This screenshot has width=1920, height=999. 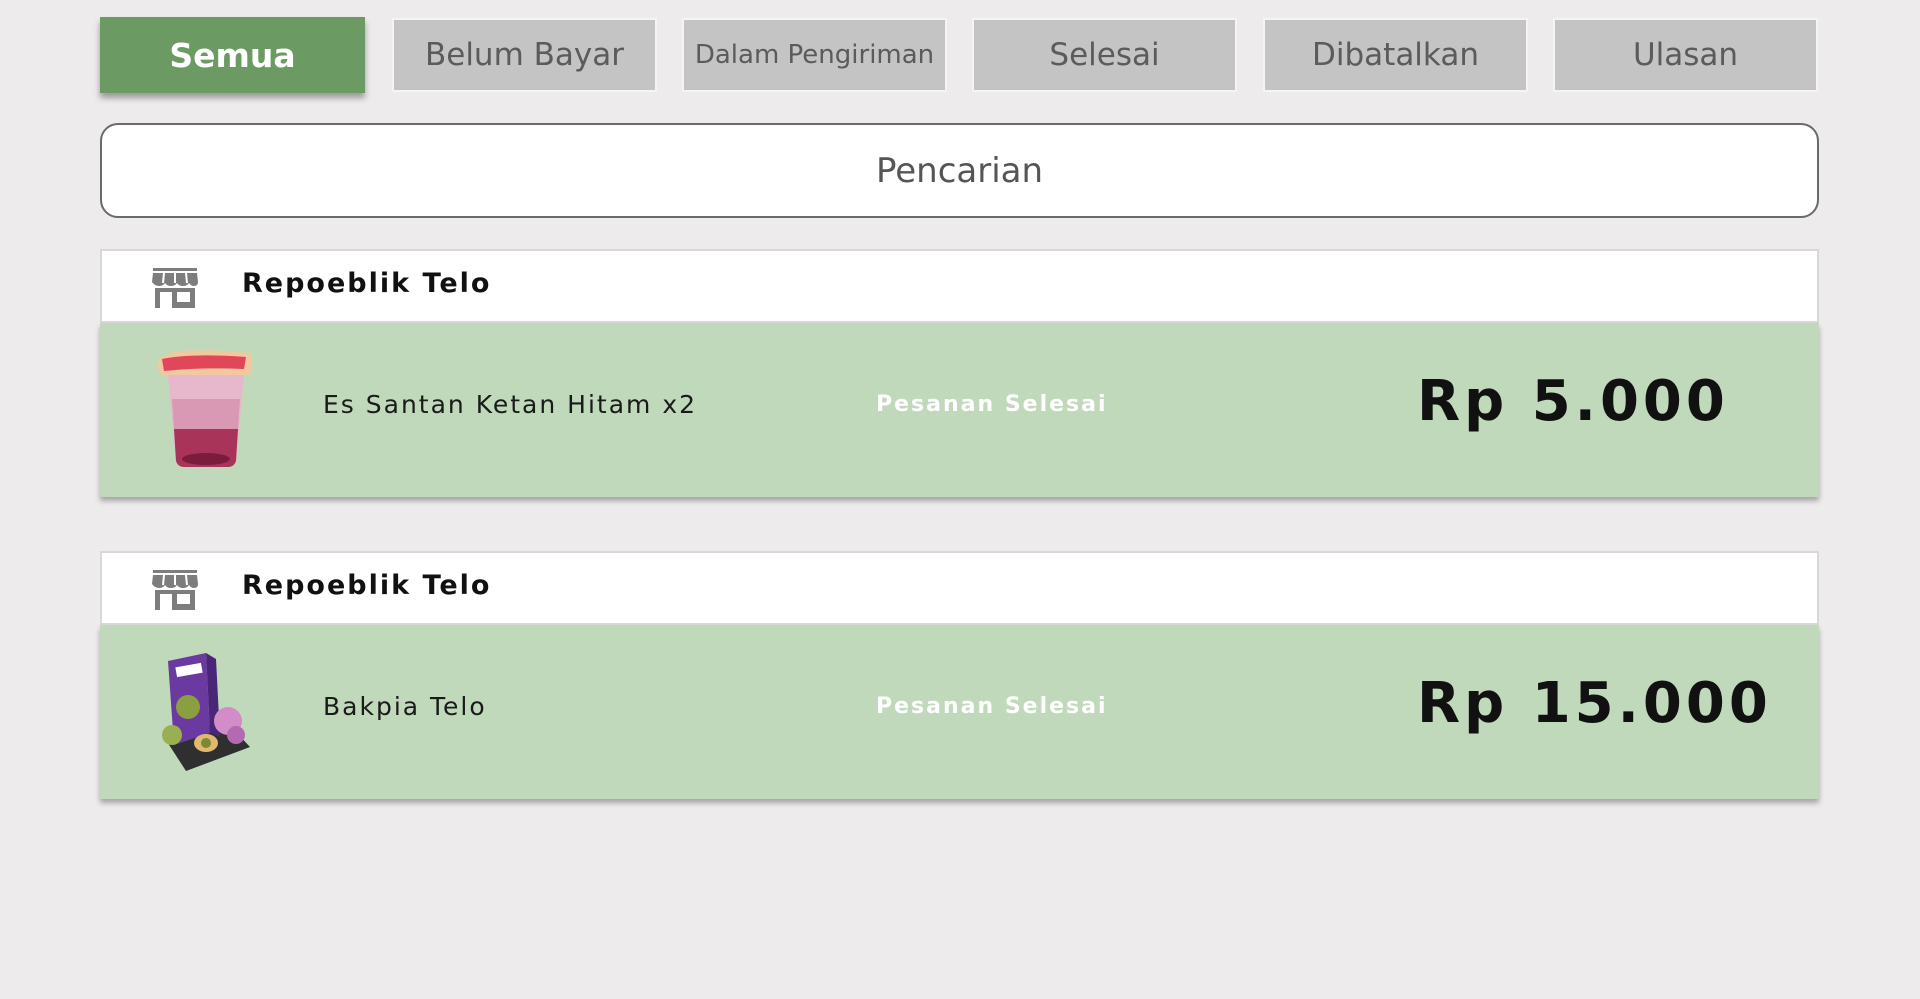 What do you see at coordinates (1104, 55) in the screenshot?
I see `tab-selesai: Selesai` at bounding box center [1104, 55].